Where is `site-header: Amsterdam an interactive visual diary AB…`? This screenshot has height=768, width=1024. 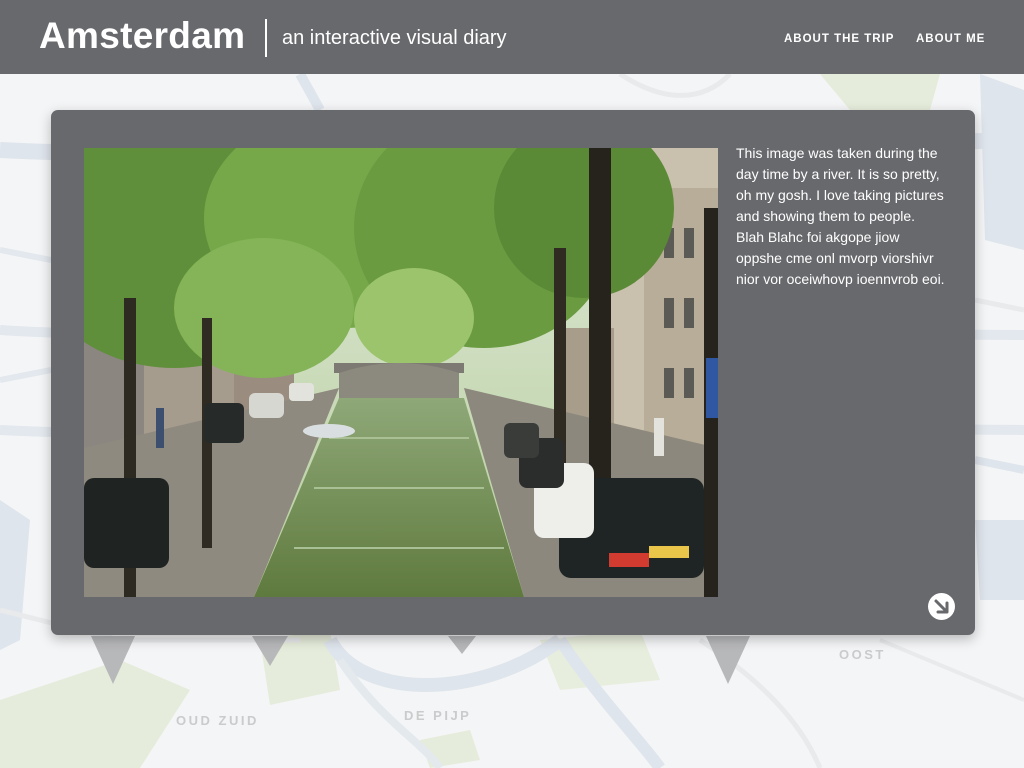 site-header: Amsterdam an interactive visual diary AB… is located at coordinates (512, 37).